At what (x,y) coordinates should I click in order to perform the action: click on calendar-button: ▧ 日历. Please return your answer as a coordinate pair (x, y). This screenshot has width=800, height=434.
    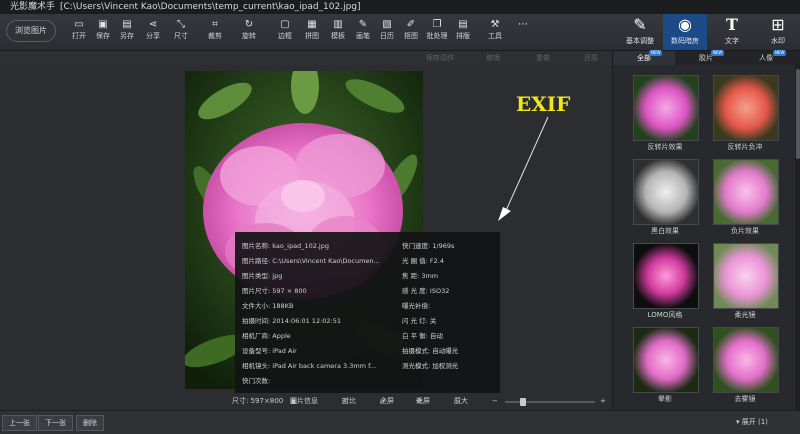
    Looking at the image, I should click on (387, 34).